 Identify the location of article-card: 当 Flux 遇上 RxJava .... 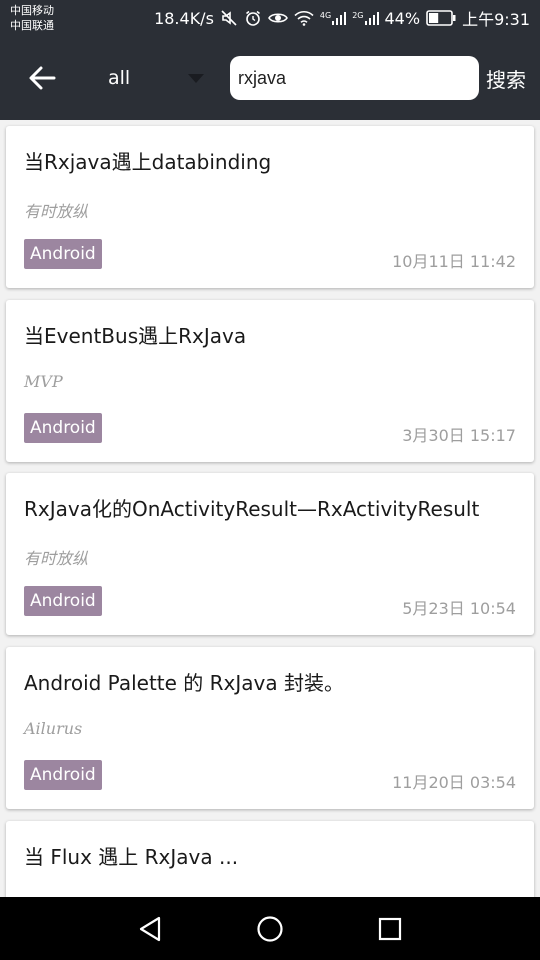
(270, 859).